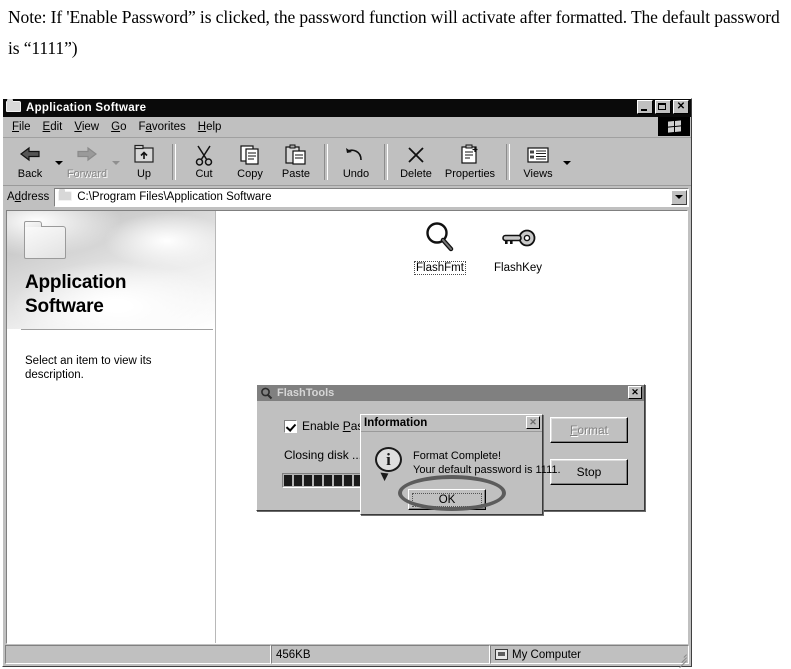  Describe the element at coordinates (121, 127) in the screenshot. I see `menu-item-go: Go` at that location.